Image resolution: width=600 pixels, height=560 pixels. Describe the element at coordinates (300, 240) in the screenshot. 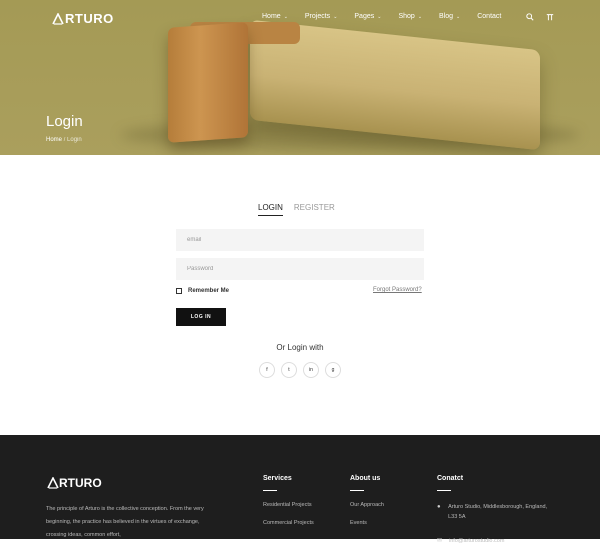

I see `email-field` at that location.